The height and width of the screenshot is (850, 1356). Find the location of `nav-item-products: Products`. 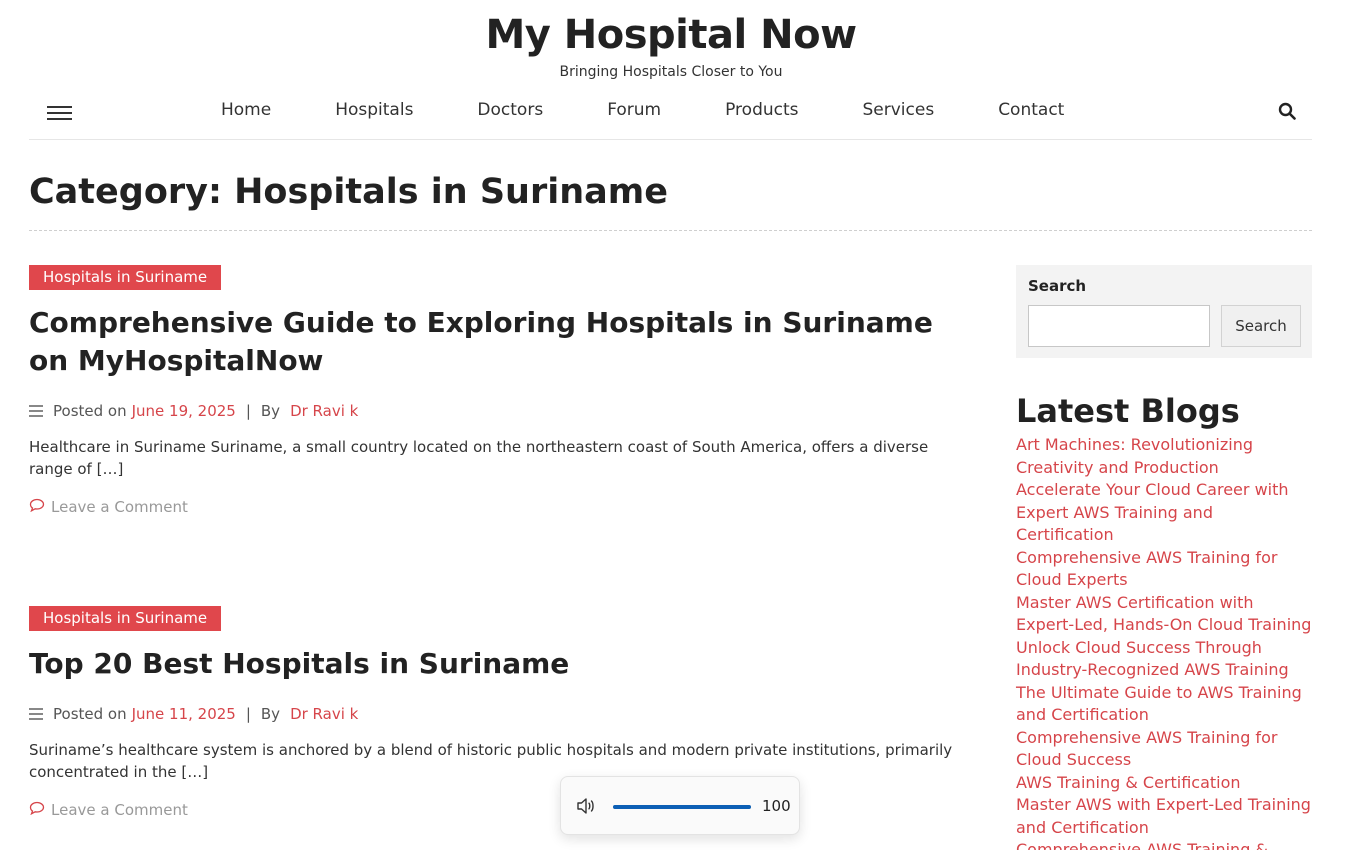

nav-item-products: Products is located at coordinates (761, 110).